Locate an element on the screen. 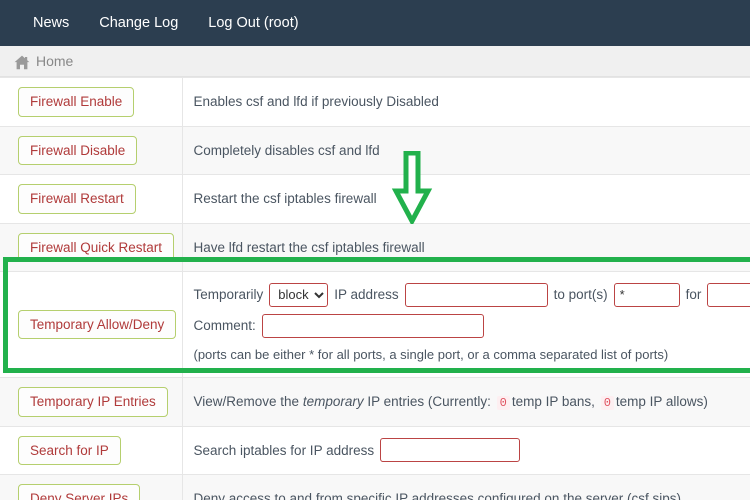  temporary-ip-entries-button: Temporary IP Entries is located at coordinates (93, 402).